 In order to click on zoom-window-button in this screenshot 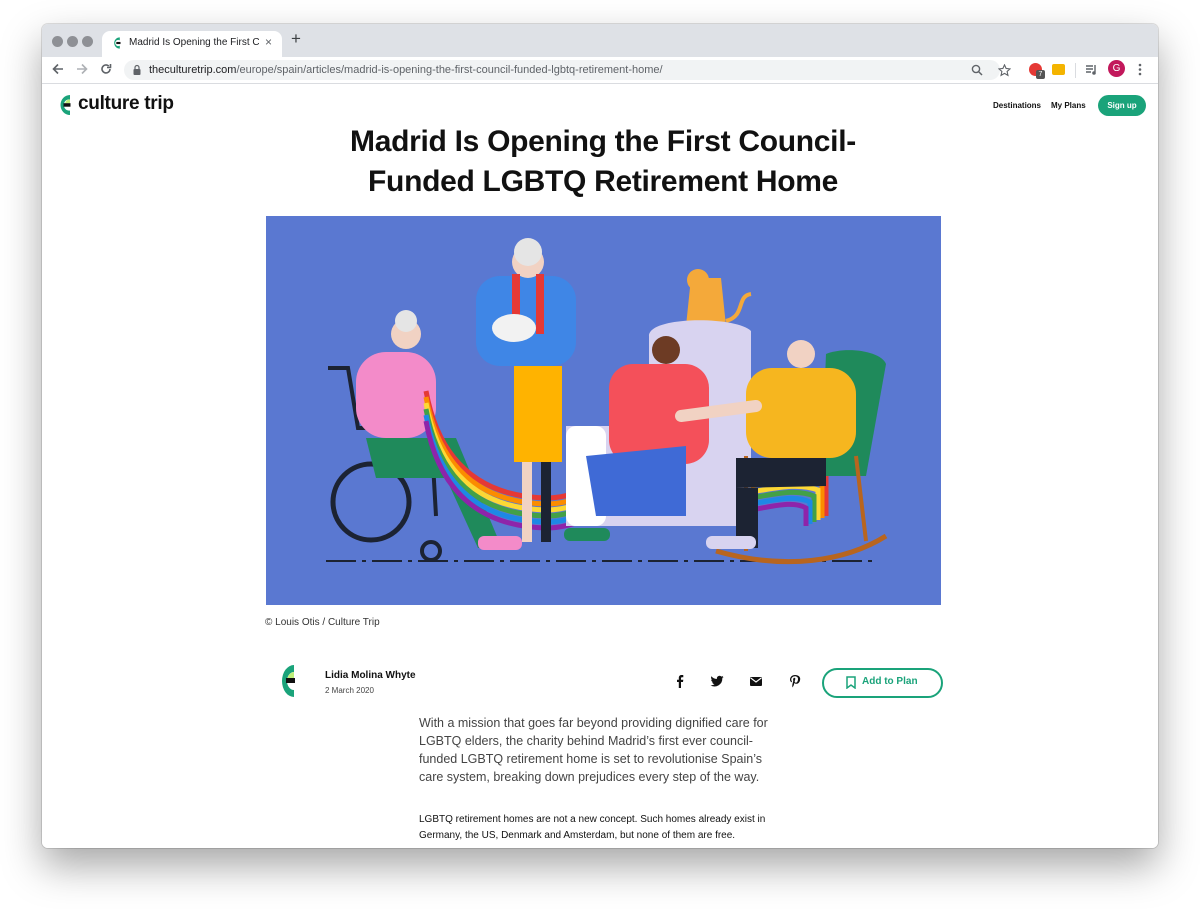, I will do `click(87, 41)`.